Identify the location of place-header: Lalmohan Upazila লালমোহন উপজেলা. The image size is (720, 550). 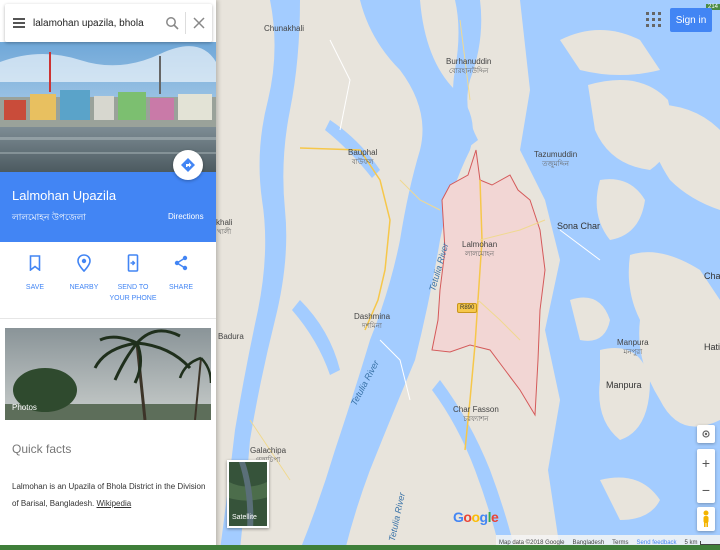
(108, 207).